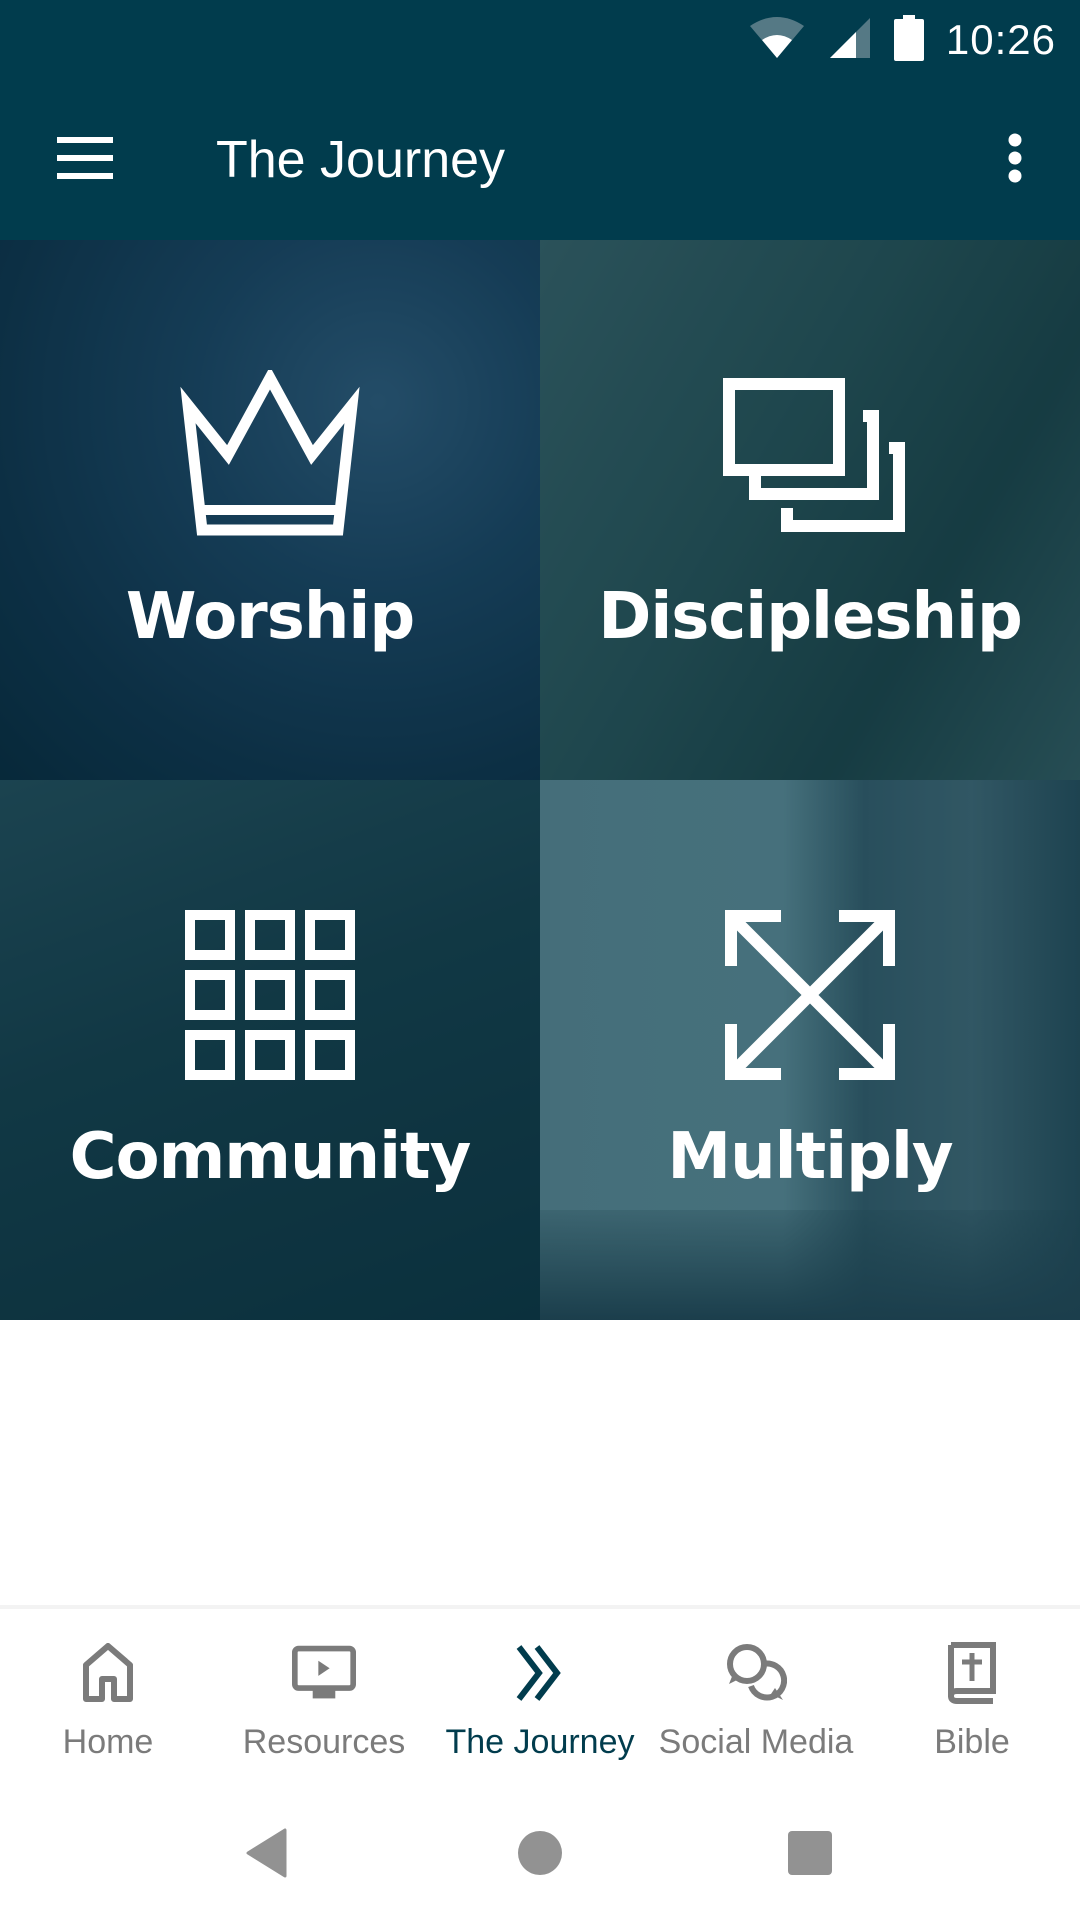 The height and width of the screenshot is (1920, 1080). What do you see at coordinates (108, 1742) in the screenshot?
I see `nav-label: Home` at bounding box center [108, 1742].